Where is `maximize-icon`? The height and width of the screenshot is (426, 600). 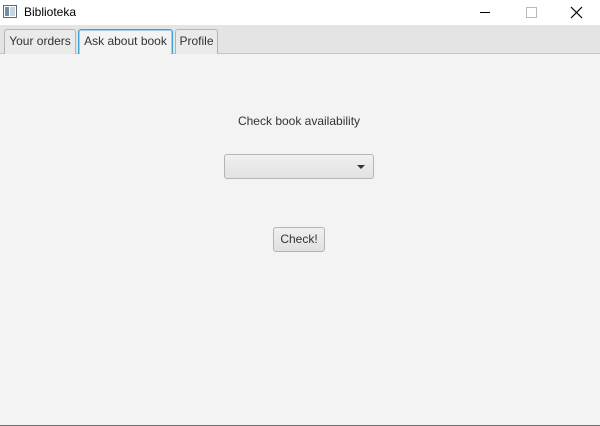 maximize-icon is located at coordinates (531, 12).